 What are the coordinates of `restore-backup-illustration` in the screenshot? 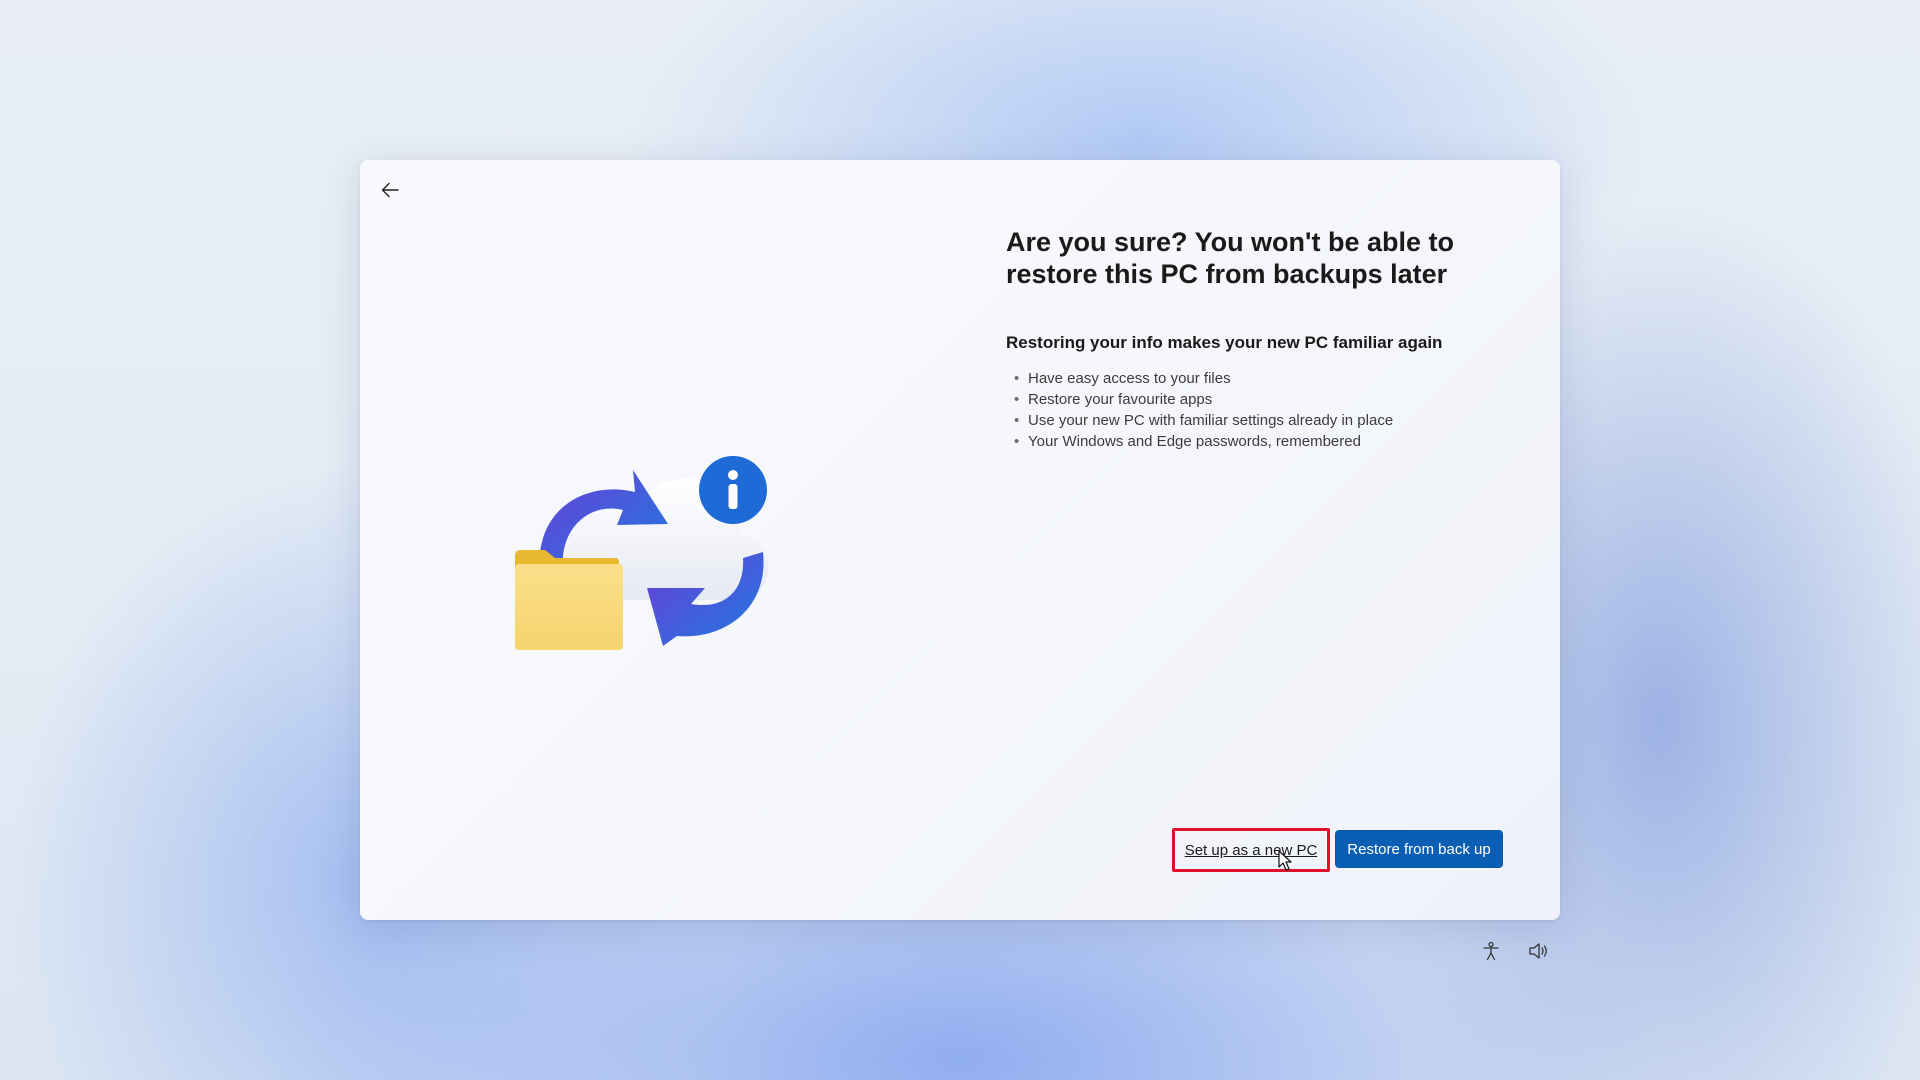 It's located at (642, 553).